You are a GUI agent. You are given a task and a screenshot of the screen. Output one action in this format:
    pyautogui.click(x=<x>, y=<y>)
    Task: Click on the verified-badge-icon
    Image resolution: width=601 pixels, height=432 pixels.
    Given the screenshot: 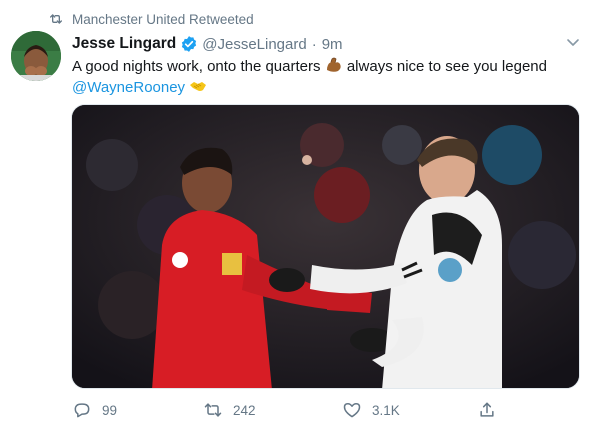 What is the action you would take?
    pyautogui.click(x=189, y=44)
    